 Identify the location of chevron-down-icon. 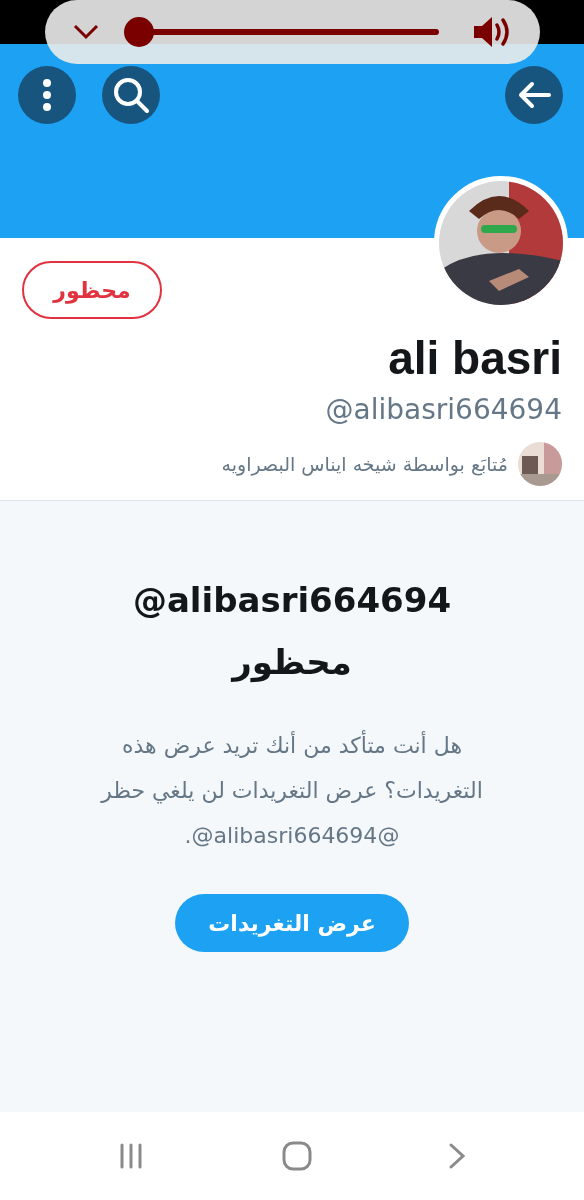
(86, 32).